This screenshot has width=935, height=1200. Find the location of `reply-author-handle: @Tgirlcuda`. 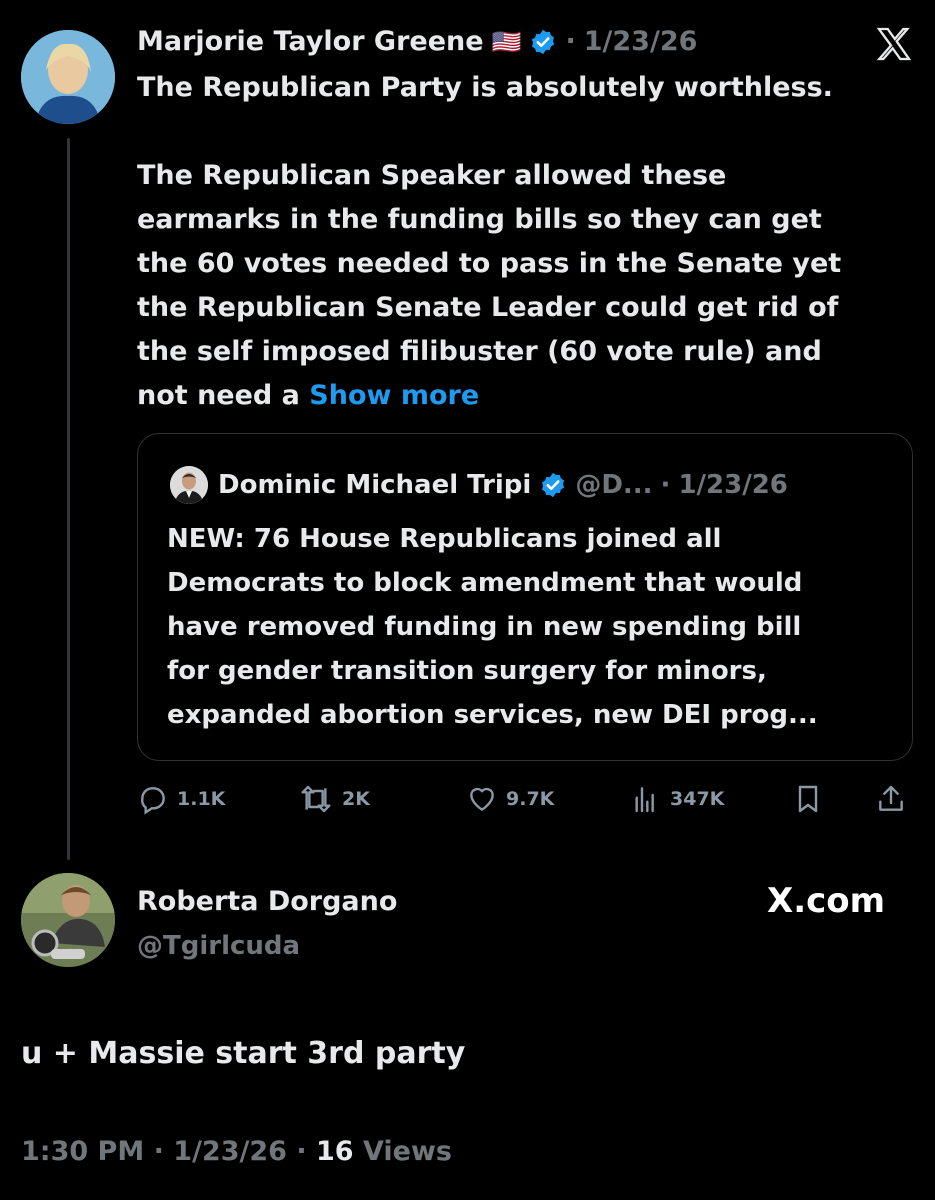

reply-author-handle: @Tgirlcuda is located at coordinates (218, 946).